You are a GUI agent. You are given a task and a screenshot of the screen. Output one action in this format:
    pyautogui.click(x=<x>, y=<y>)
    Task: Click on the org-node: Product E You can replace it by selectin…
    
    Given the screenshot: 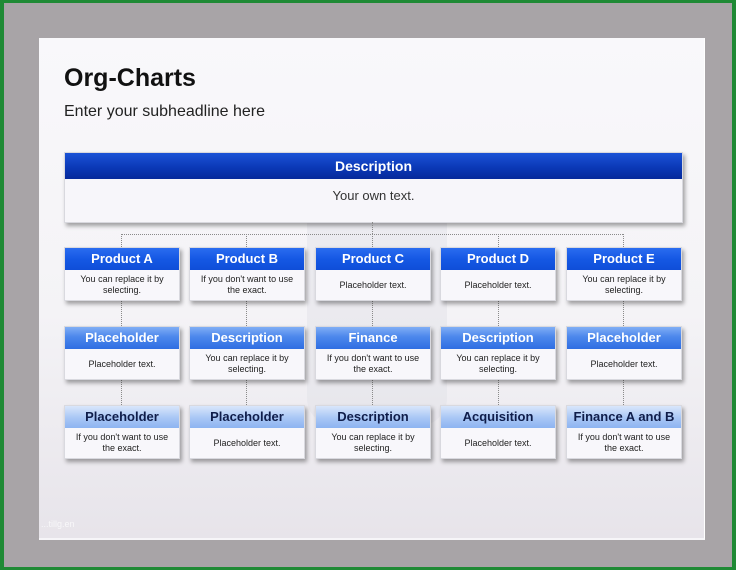 What is the action you would take?
    pyautogui.click(x=624, y=274)
    